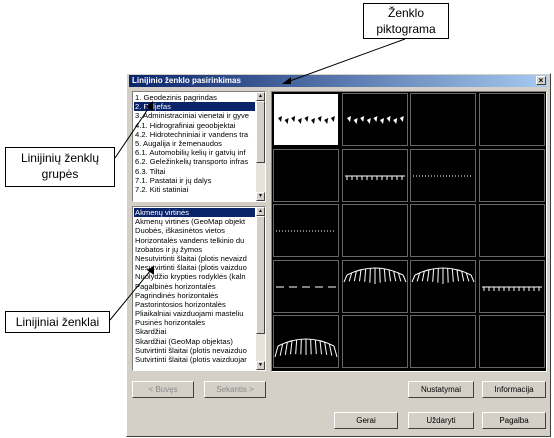 The width and height of the screenshot is (554, 438). Describe the element at coordinates (286, 80) in the screenshot. I see `arrow-head-icon` at that location.